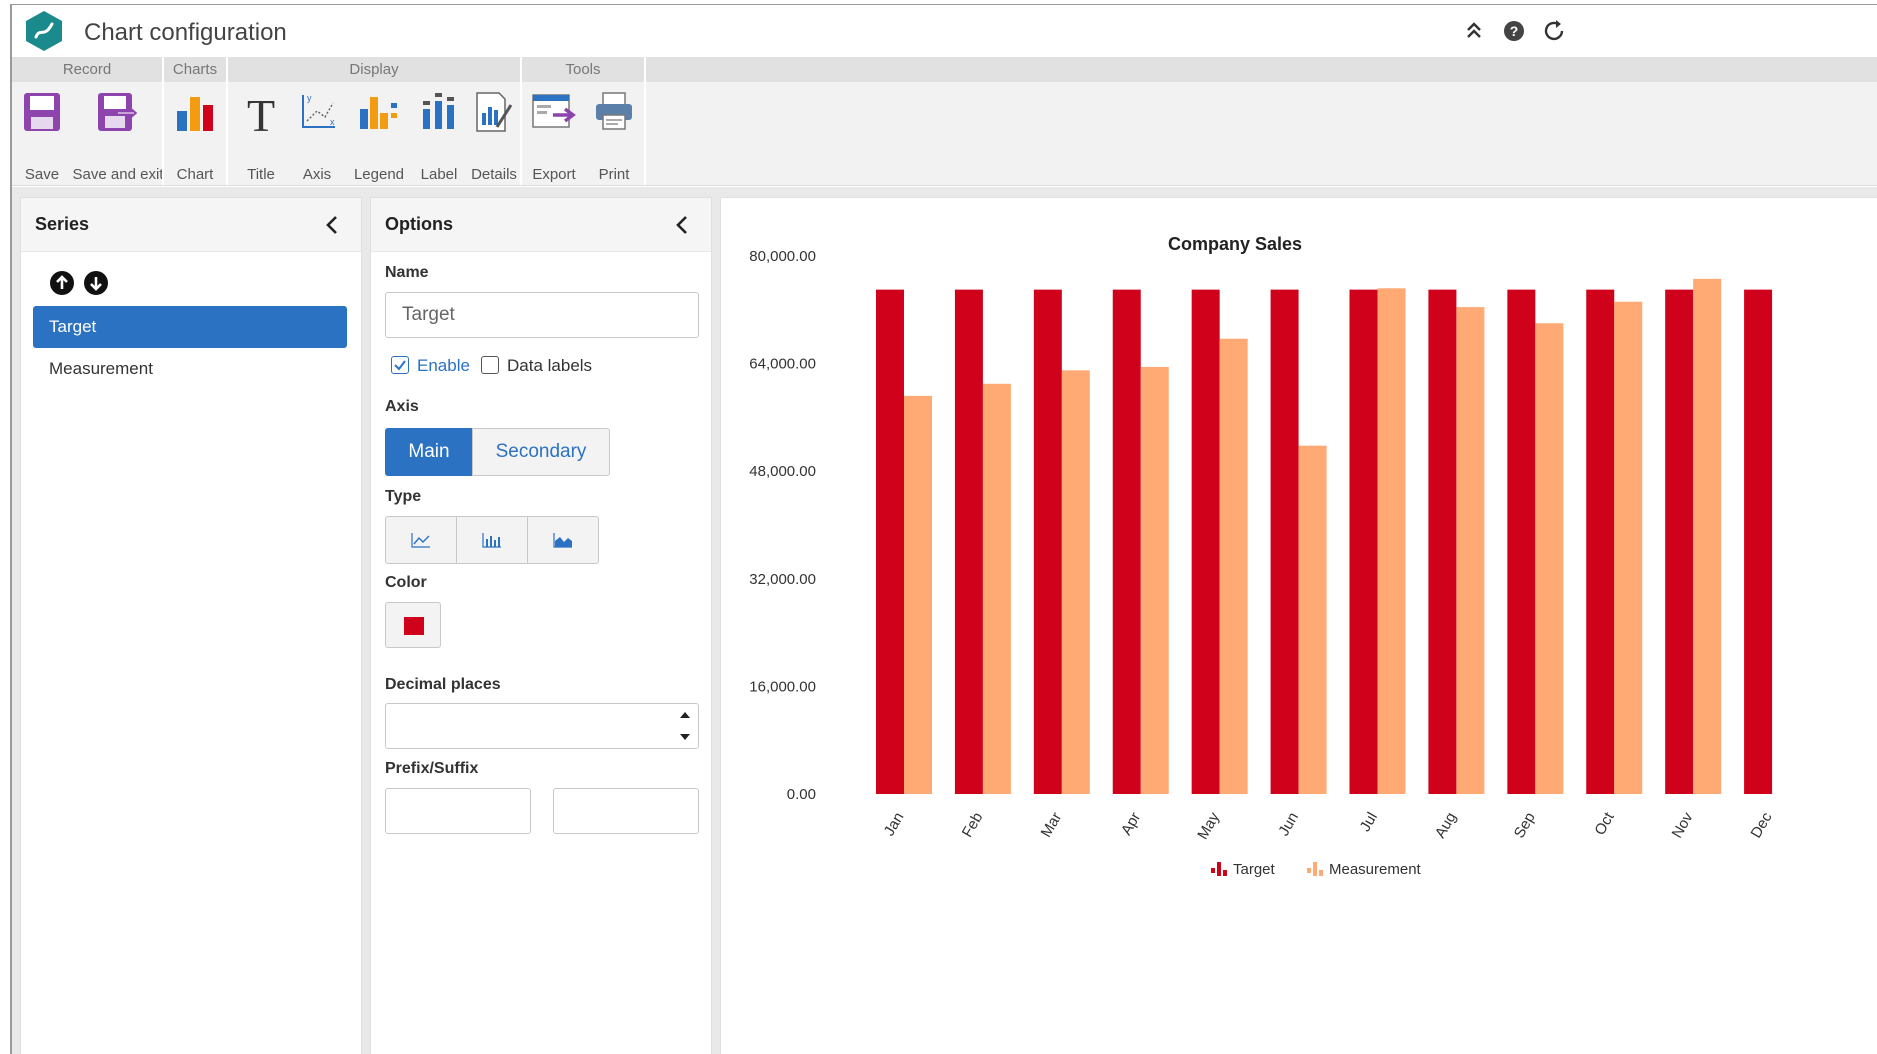  Describe the element at coordinates (1554, 31) in the screenshot. I see `refresh-icon` at that location.